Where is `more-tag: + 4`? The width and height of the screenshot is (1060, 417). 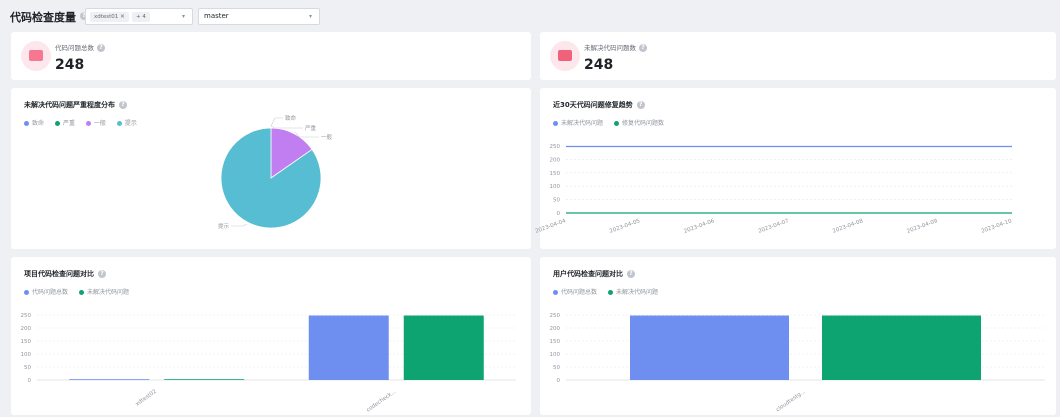
more-tag: + 4 is located at coordinates (141, 17).